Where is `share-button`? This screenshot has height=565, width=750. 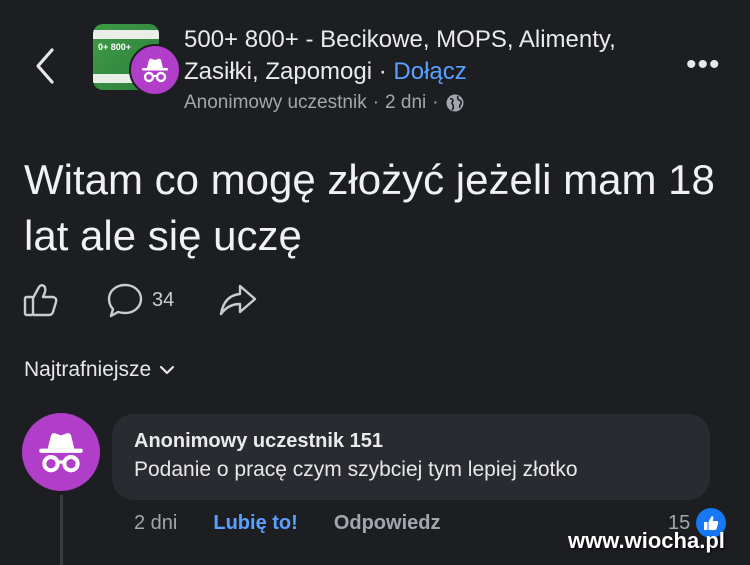 share-button is located at coordinates (238, 300).